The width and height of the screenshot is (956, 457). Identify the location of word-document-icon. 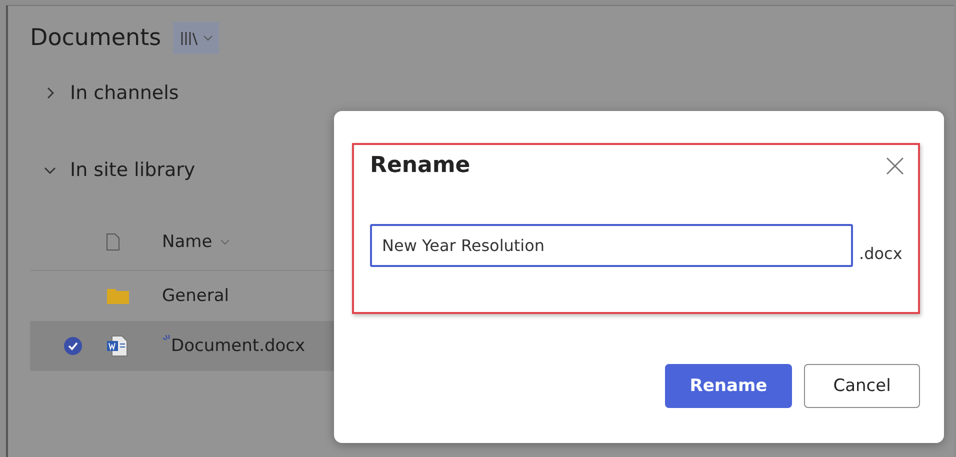
(117, 346).